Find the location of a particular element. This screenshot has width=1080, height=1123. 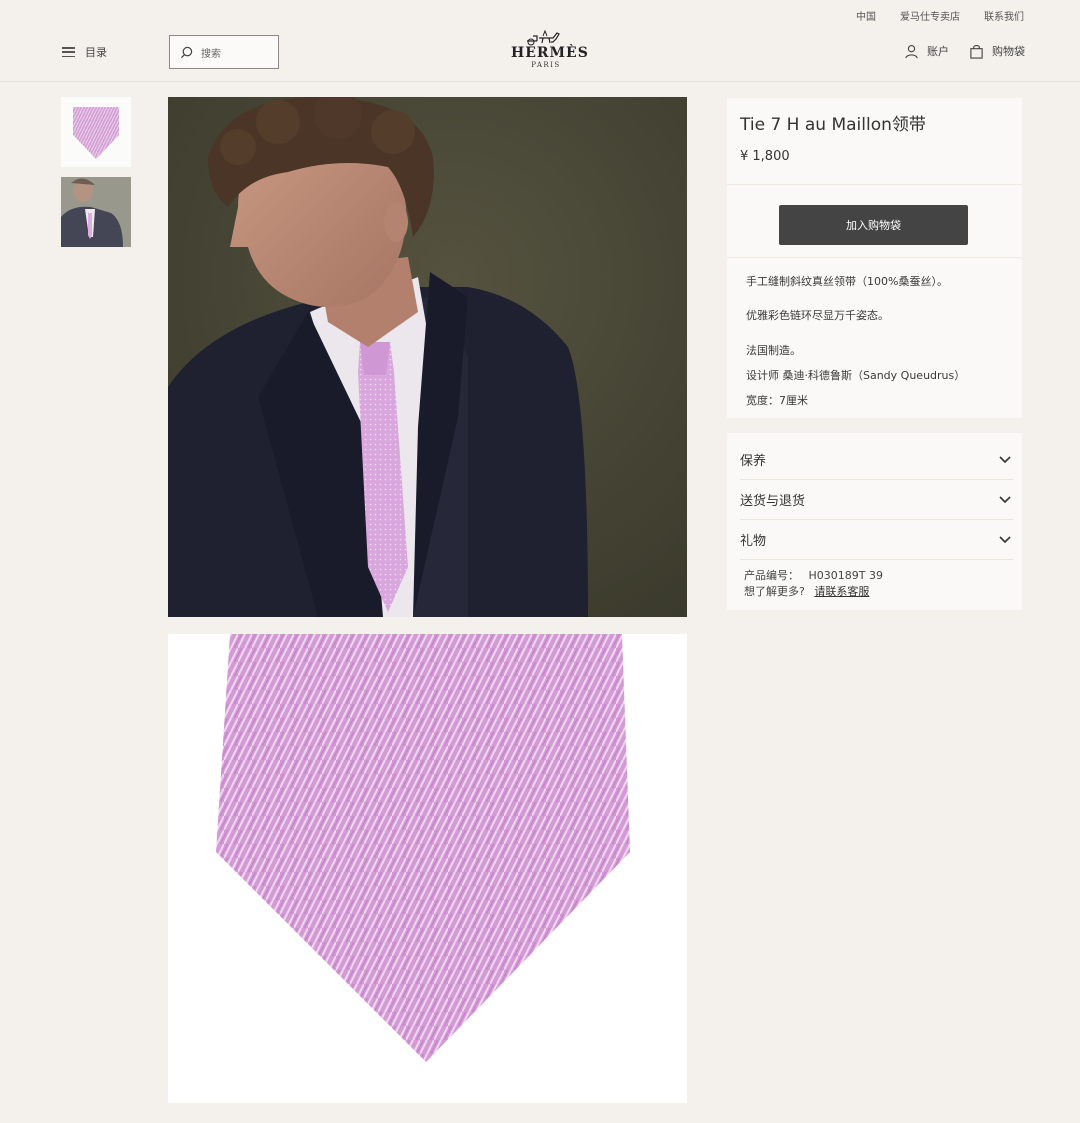

contact-service-link: 请联系客服 is located at coordinates (841, 591).